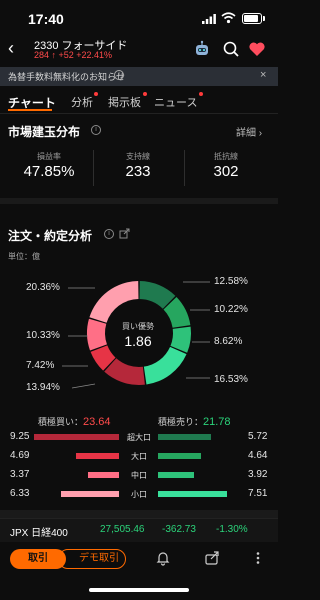 This screenshot has height=600, width=320. Describe the element at coordinates (43, 335) in the screenshot. I see `buy-pct-label: 10.33%` at that location.